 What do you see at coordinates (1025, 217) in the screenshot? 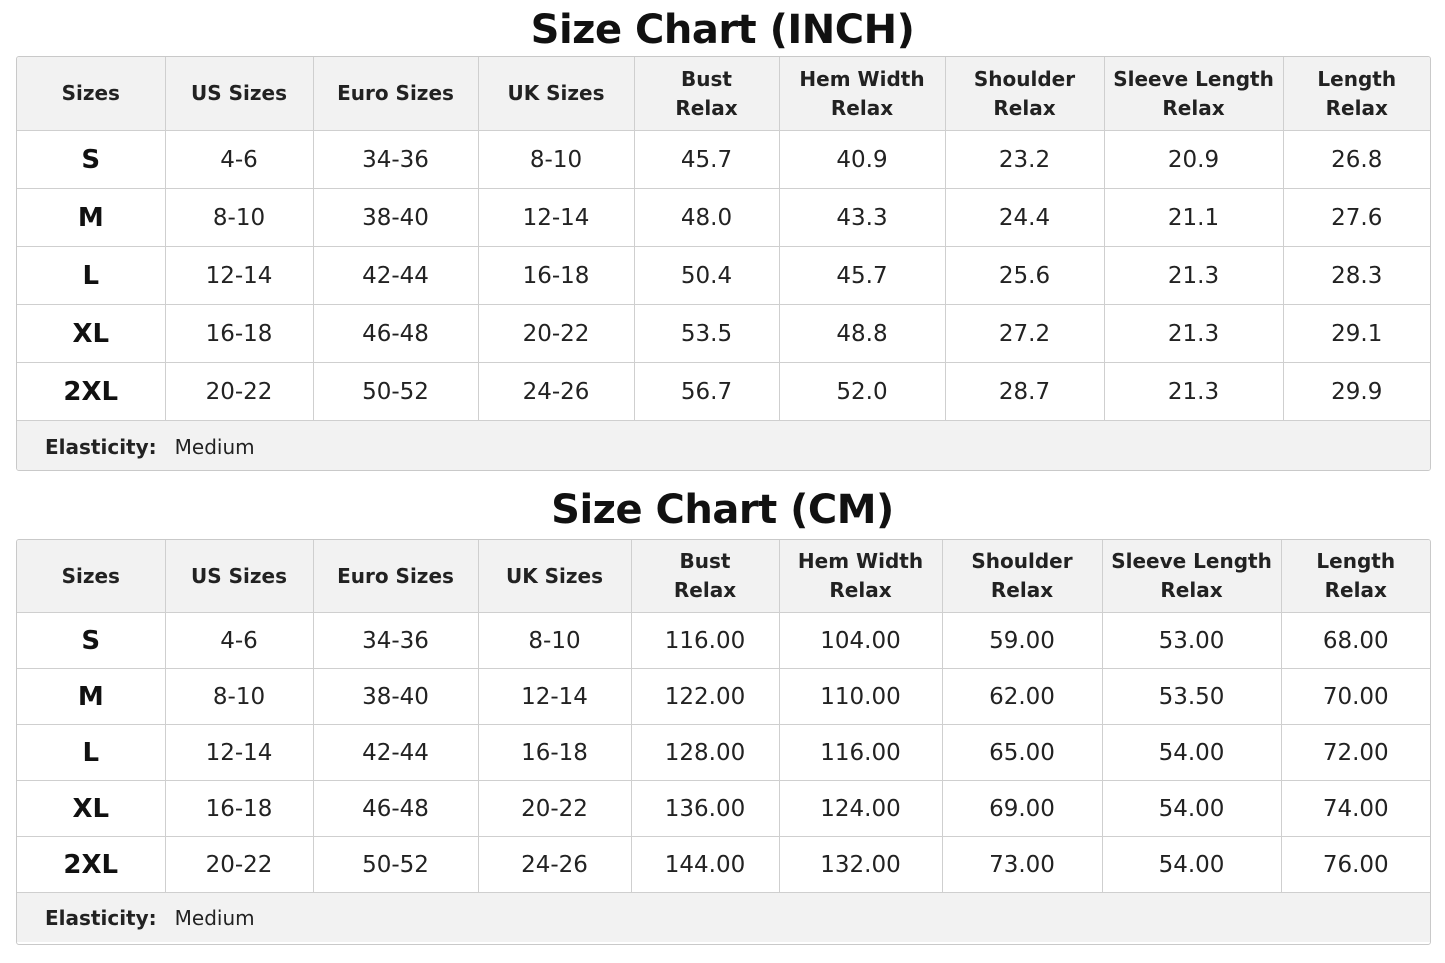
I see `inch-cell-shoulder-relax: 24.4` at bounding box center [1025, 217].